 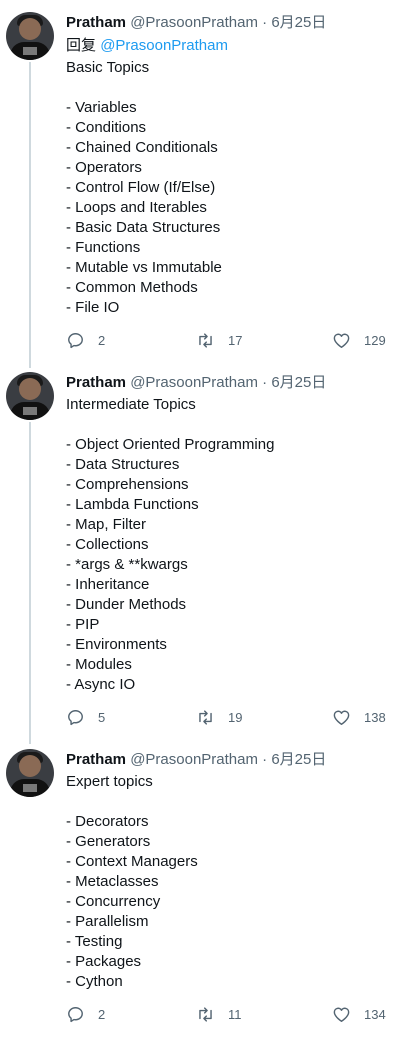 I want to click on like-button: 134, so click(x=359, y=1014).